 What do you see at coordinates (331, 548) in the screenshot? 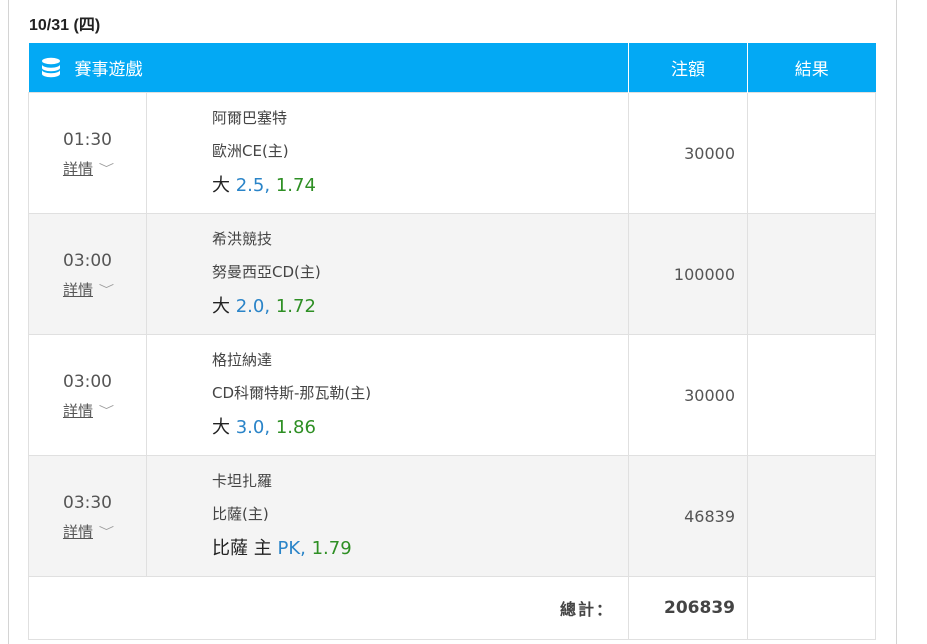
I see `odds: 1.79` at bounding box center [331, 548].